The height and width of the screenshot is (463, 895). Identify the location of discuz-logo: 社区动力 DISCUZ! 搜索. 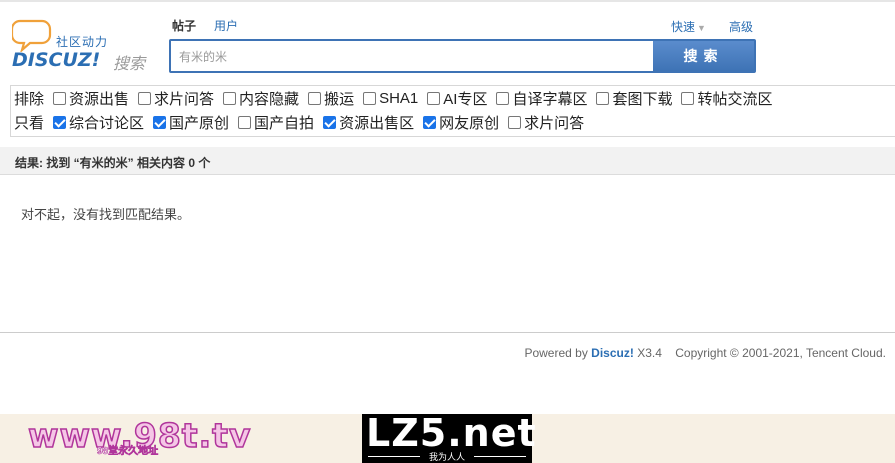
(85, 45).